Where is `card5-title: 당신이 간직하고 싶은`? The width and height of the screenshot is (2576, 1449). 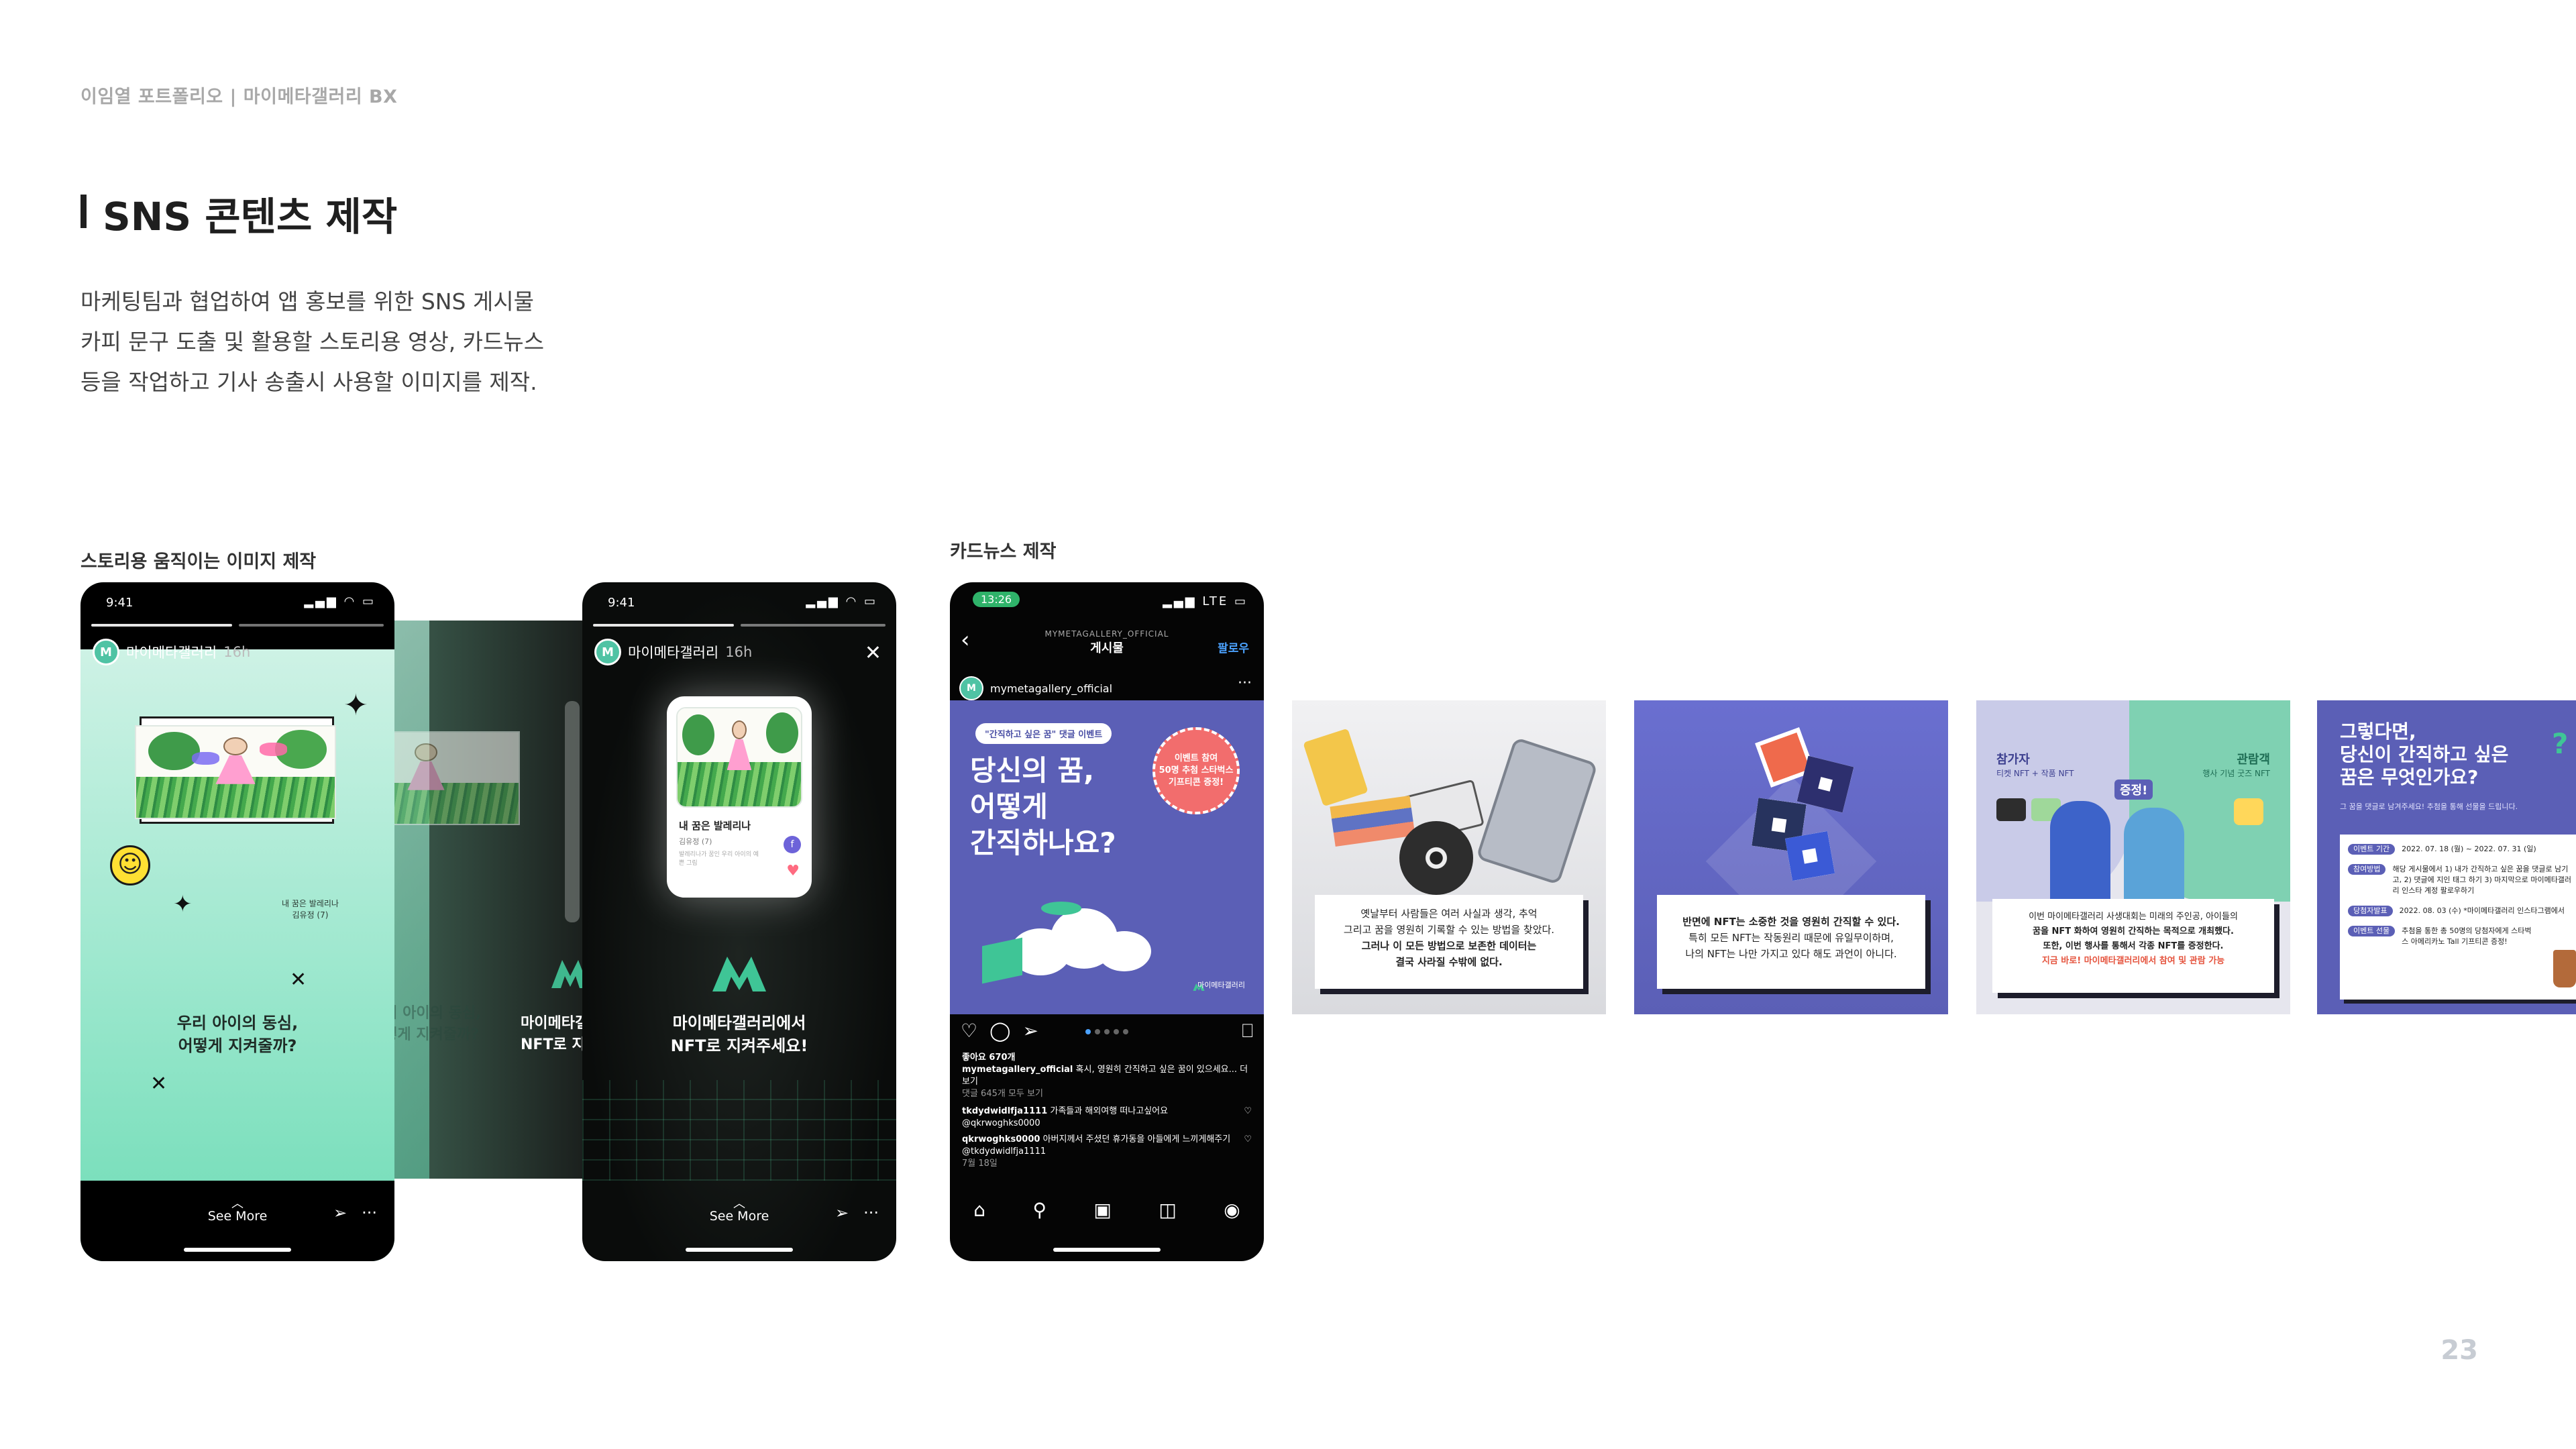 card5-title: 당신이 간직하고 싶은 is located at coordinates (2424, 754).